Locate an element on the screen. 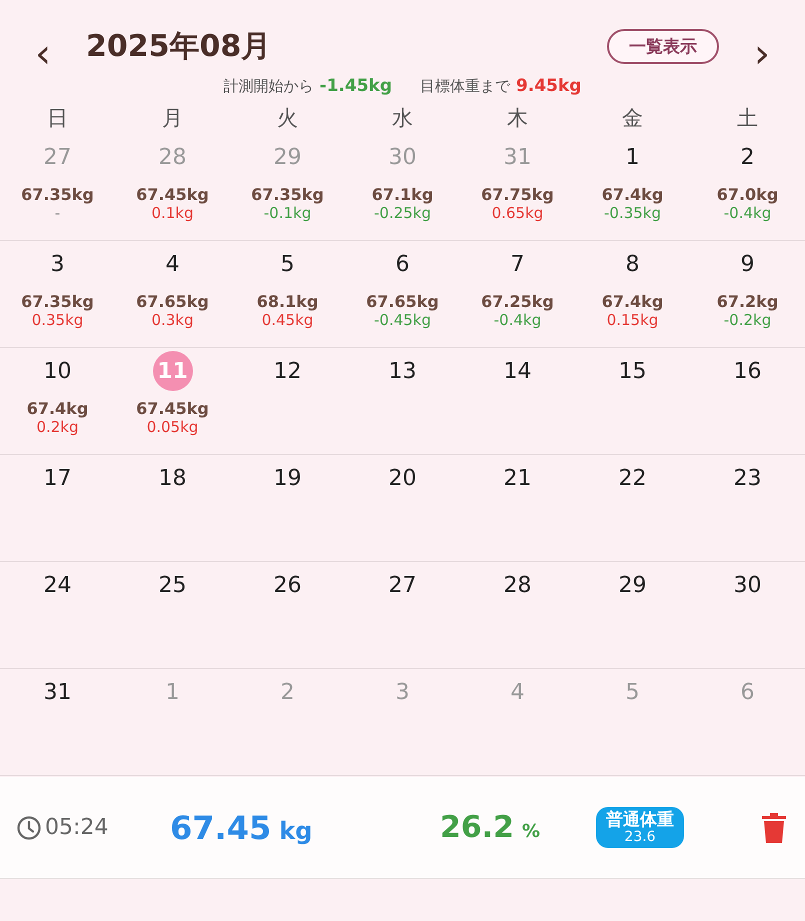 The image size is (805, 921). day-number: 1 is located at coordinates (633, 157).